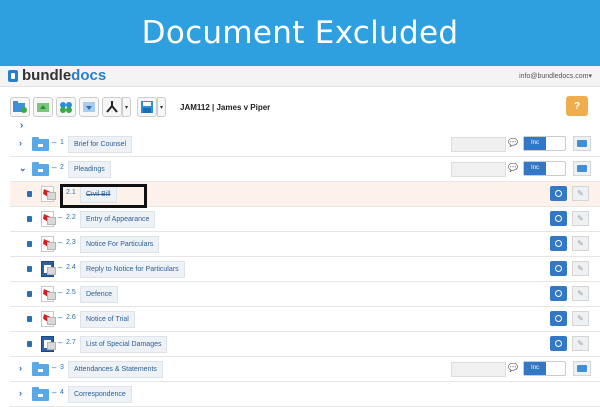  I want to click on document-row: – 2.5 Defence ✎, so click(305, 294).